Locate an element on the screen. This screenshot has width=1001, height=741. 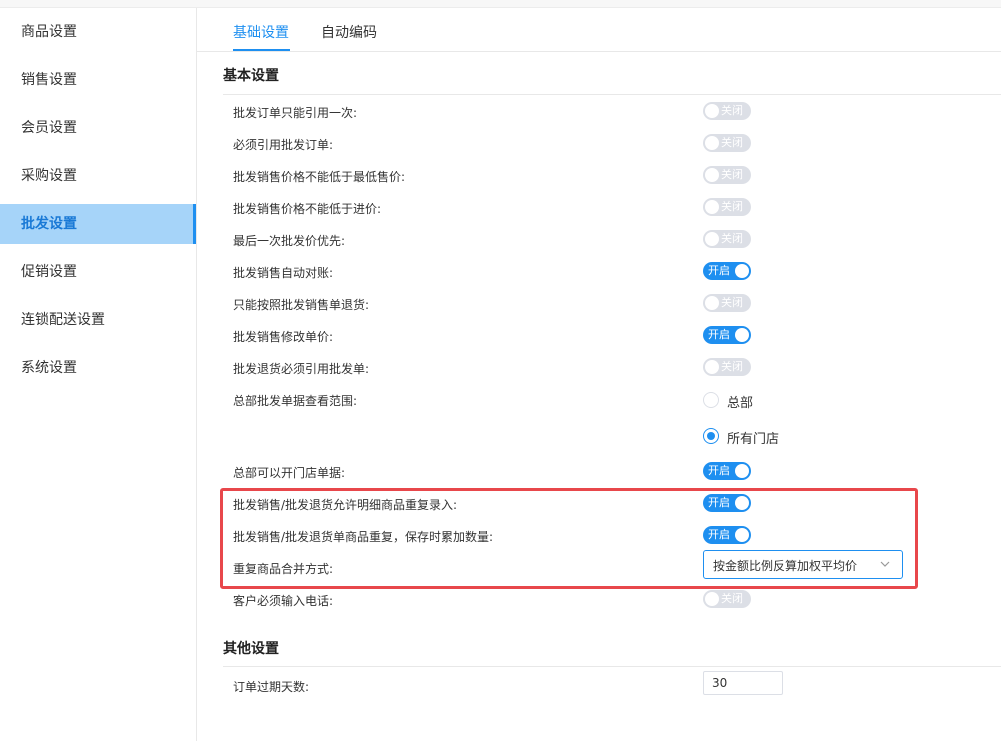
scope-option-hq-label: 总部 is located at coordinates (740, 401).